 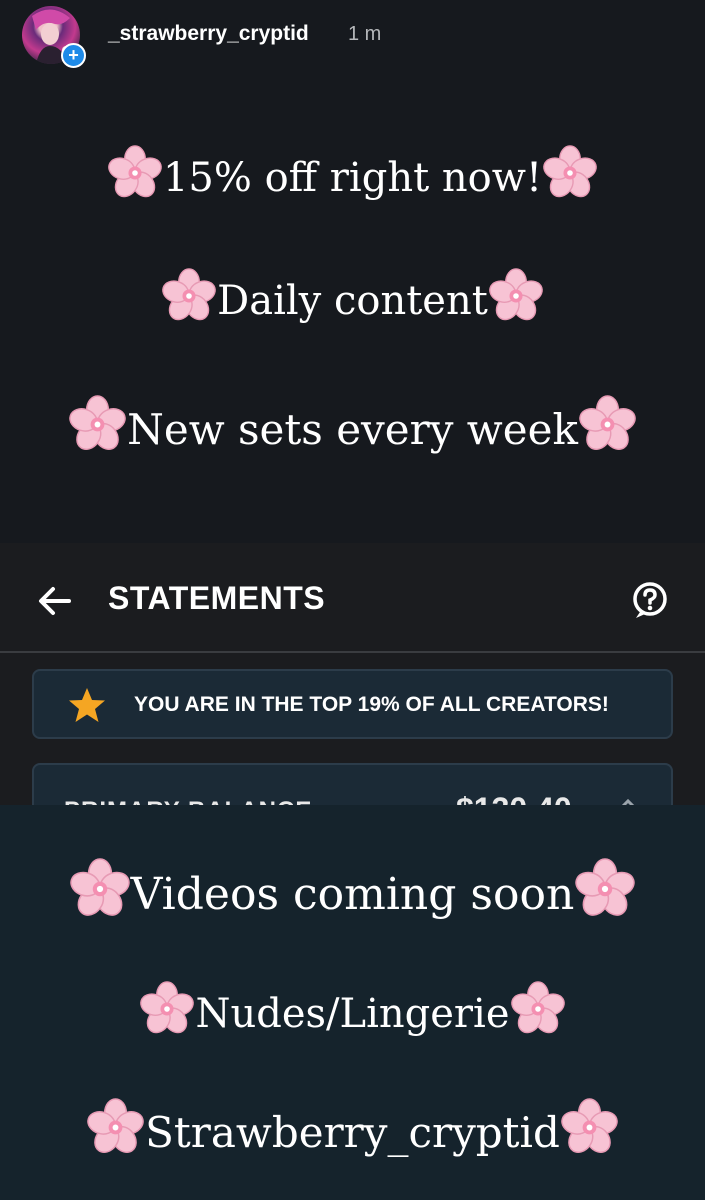 I want to click on promo-text: Videos coming soon, so click(x=352, y=894).